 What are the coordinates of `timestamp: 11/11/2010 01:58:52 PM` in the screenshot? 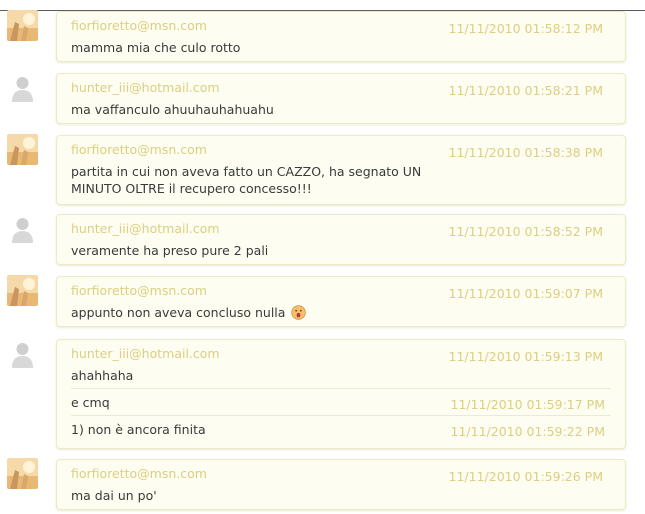 It's located at (525, 231).